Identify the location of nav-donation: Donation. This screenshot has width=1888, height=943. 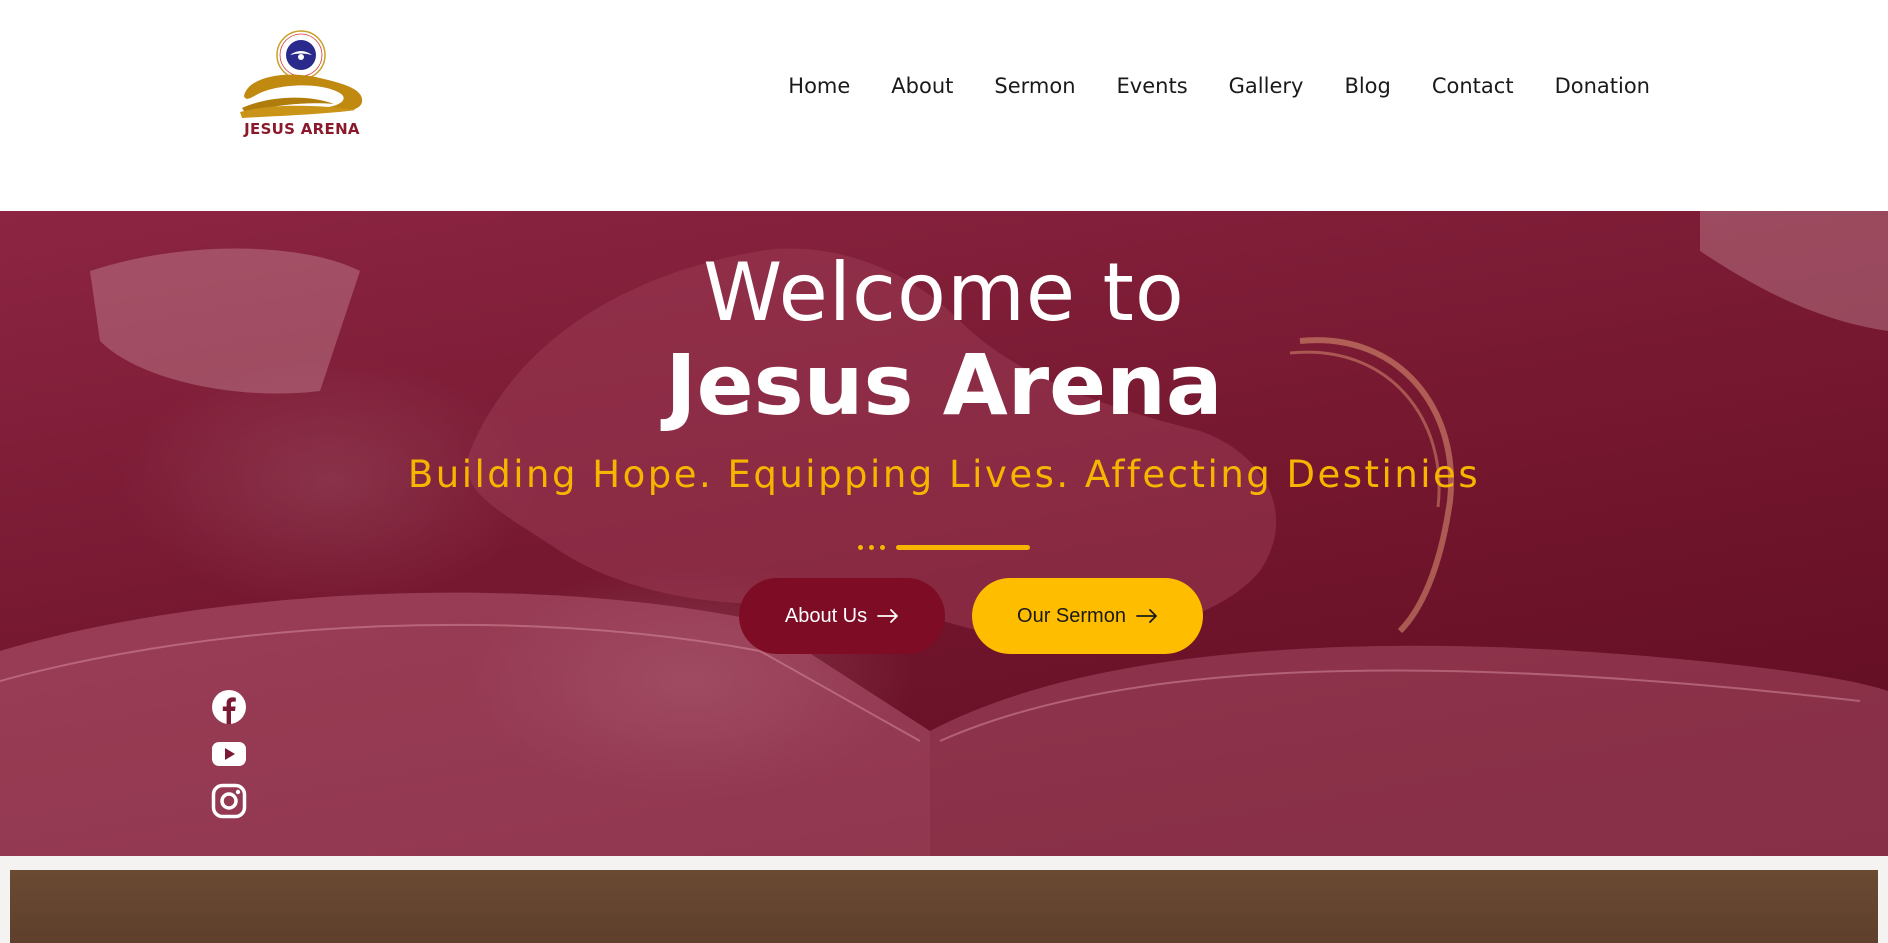
(1602, 86).